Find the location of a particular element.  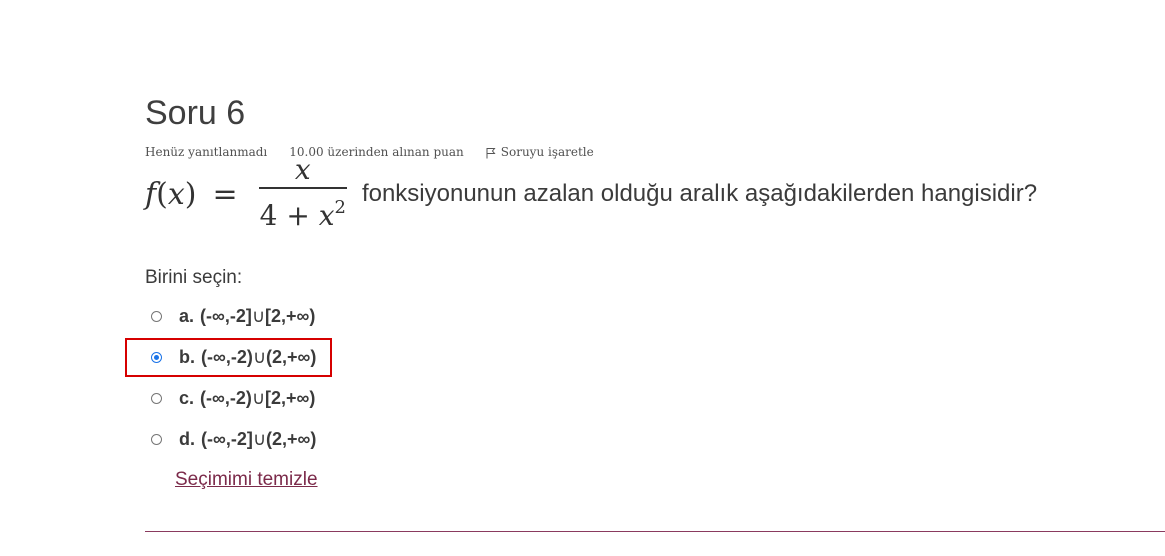

answer-option-b: b. (-∞,-2) ∪ (2,+∞) is located at coordinates (228, 357).